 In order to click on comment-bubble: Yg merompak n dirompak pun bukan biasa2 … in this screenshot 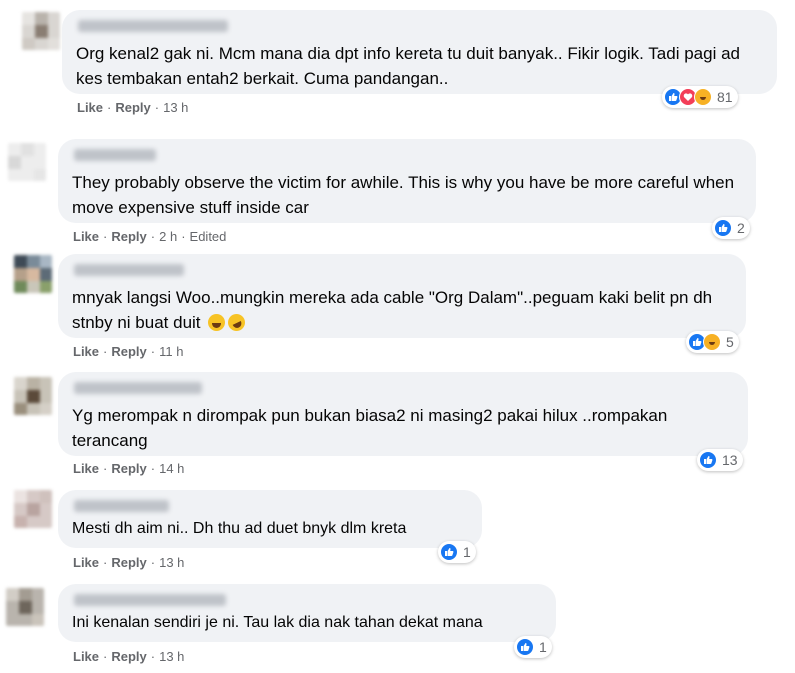, I will do `click(403, 414)`.